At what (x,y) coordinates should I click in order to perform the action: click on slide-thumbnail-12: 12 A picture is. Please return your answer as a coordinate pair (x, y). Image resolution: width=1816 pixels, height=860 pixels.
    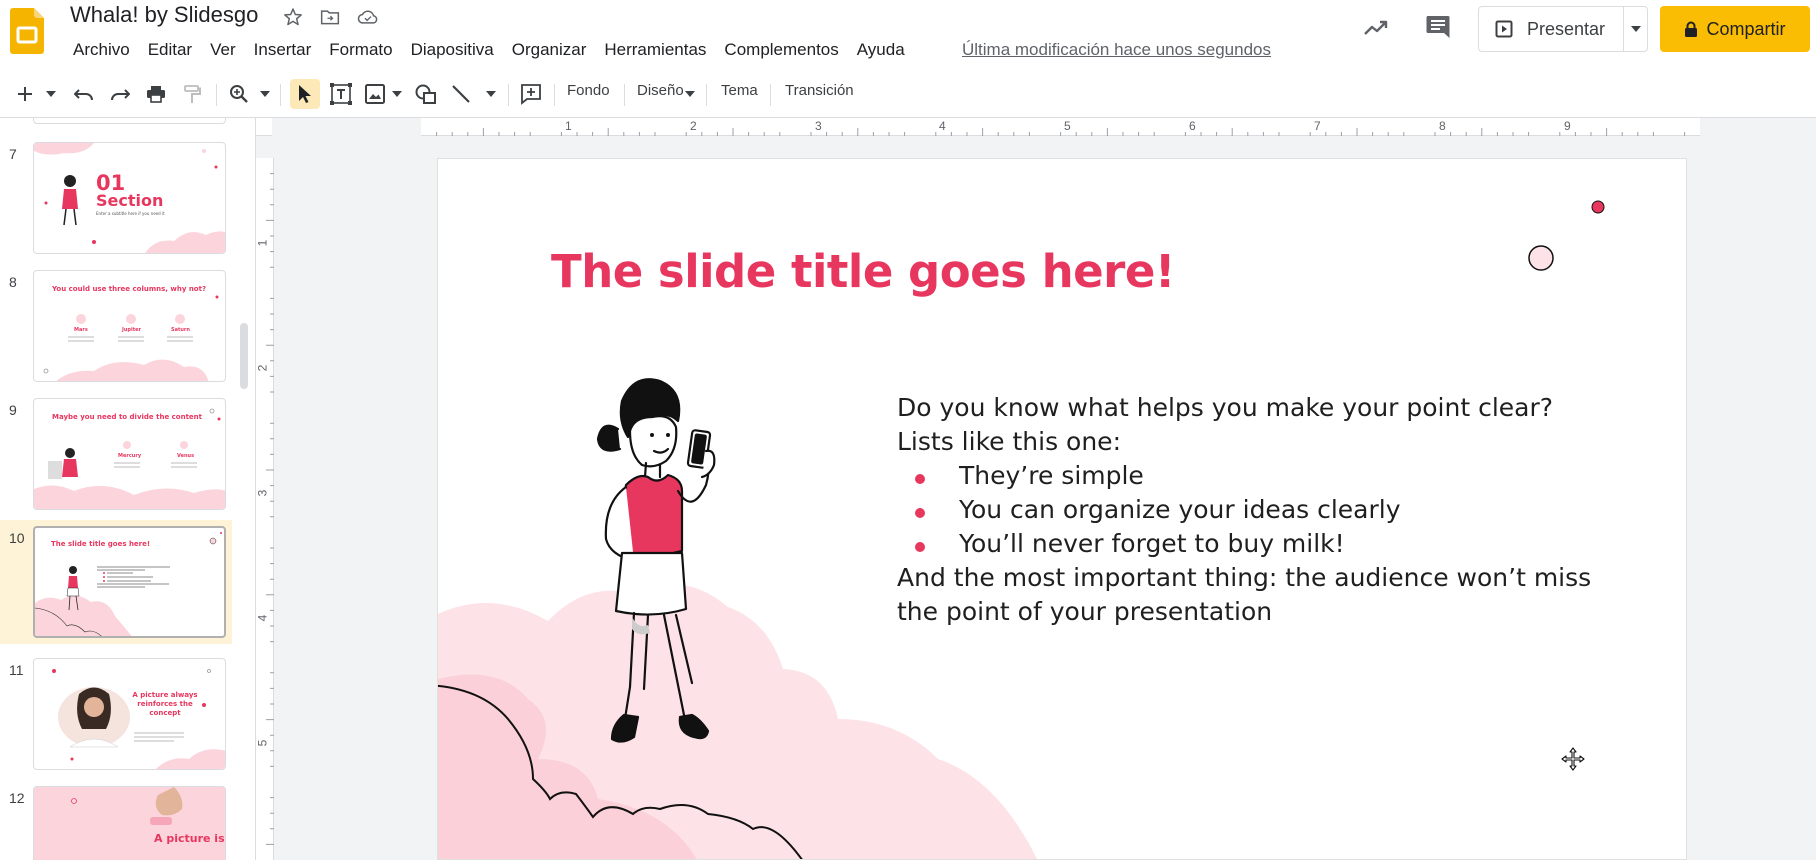
    Looking at the image, I should click on (116, 820).